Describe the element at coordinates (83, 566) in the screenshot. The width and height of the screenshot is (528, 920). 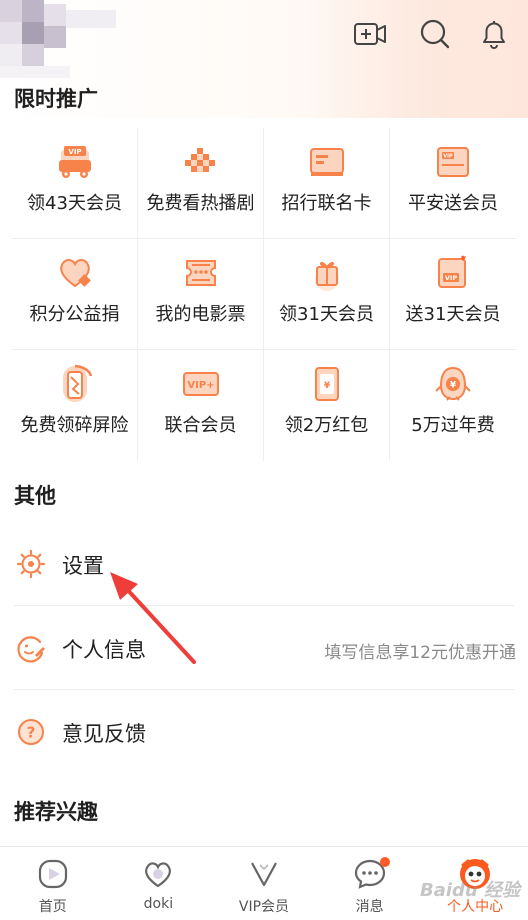
I see `settings-label: 设置` at that location.